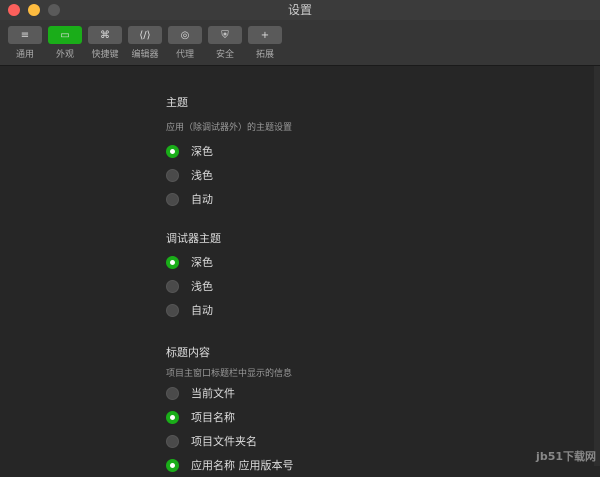 This screenshot has height=477, width=600. I want to click on tab-label: 代理, so click(184, 55).